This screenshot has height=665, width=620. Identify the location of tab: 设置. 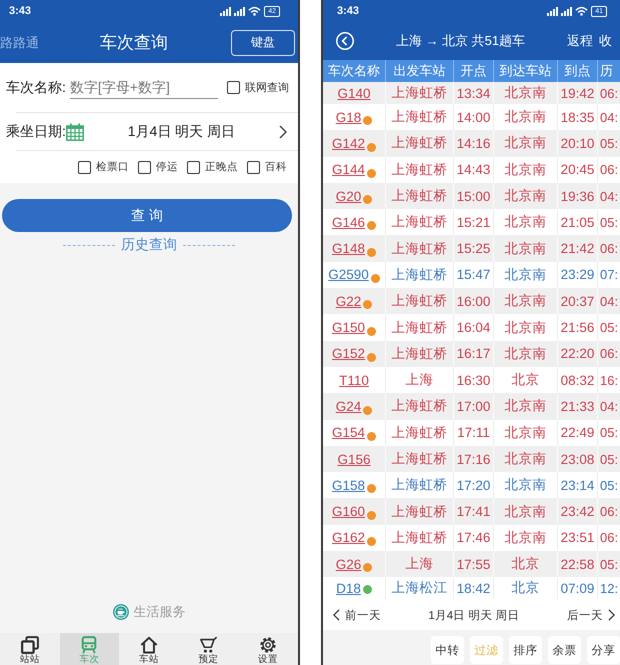
(268, 649).